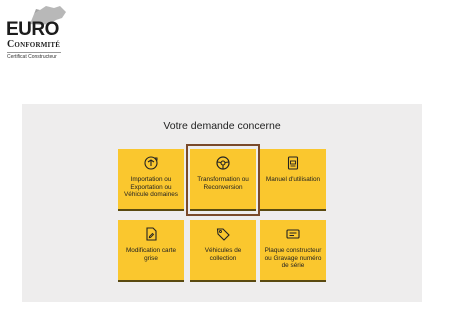 The image size is (450, 310). Describe the element at coordinates (32, 57) in the screenshot. I see `logo-tagline: Certificat Constructeur` at that location.